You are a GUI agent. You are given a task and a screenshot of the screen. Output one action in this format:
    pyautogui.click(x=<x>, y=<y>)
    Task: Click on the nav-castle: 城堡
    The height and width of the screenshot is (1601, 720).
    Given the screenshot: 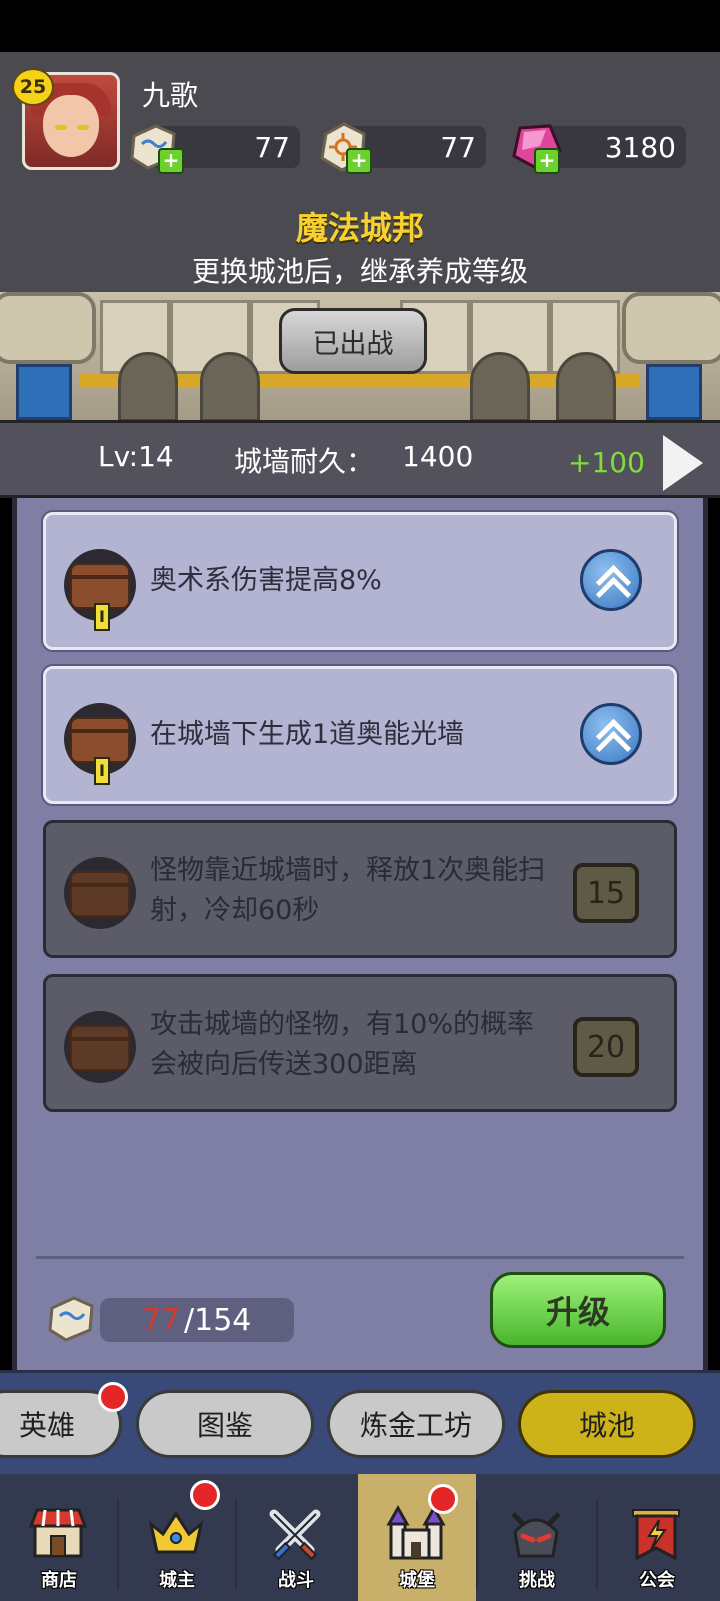 What is the action you would take?
    pyautogui.click(x=417, y=1537)
    